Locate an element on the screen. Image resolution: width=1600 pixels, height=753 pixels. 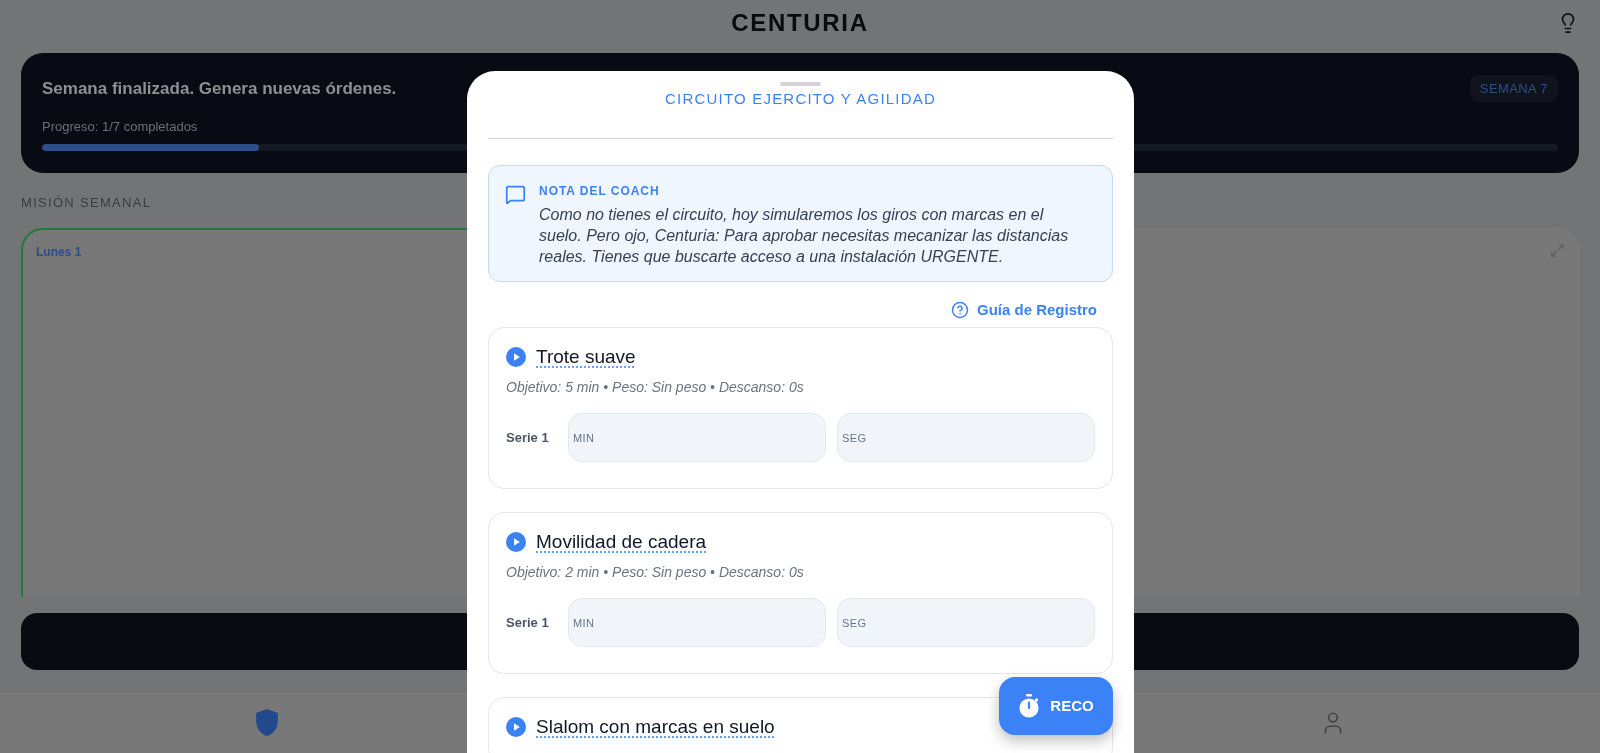
note-heading: NOTA DEL COACH is located at coordinates (600, 191).